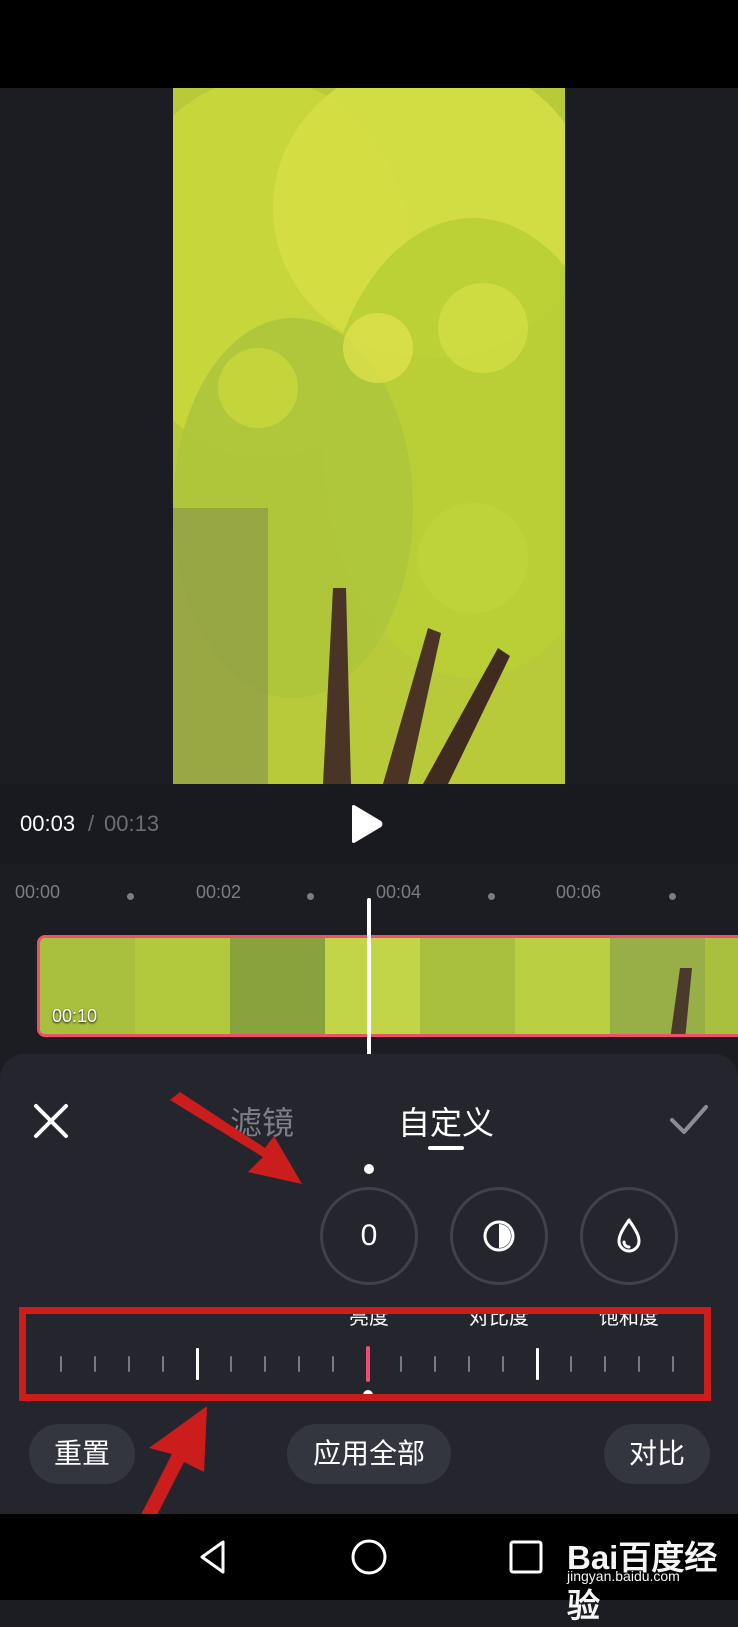  I want to click on total-time: 00:13, so click(132, 823).